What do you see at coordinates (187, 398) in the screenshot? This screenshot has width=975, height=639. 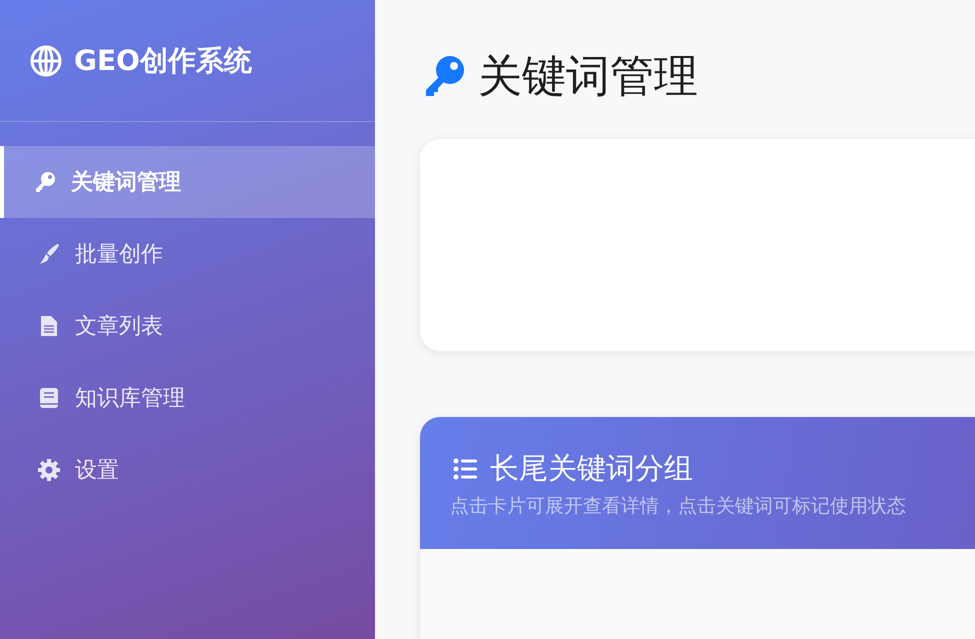 I see `sidebar-item: 知识库管理` at bounding box center [187, 398].